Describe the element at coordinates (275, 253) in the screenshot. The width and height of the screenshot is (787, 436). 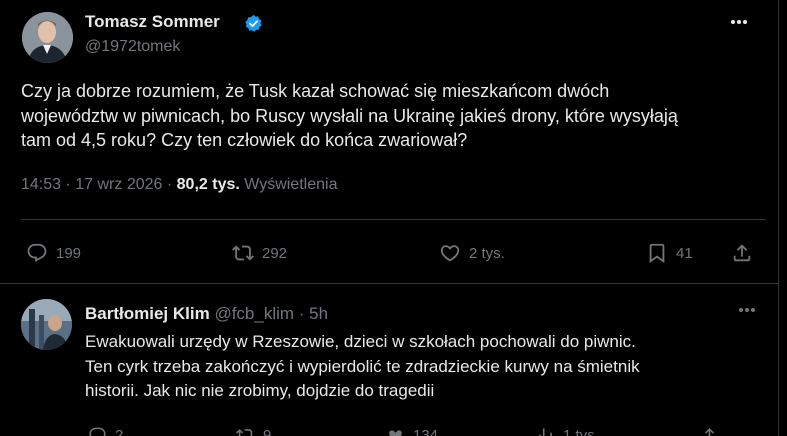
I see `repost-count: 292` at that location.